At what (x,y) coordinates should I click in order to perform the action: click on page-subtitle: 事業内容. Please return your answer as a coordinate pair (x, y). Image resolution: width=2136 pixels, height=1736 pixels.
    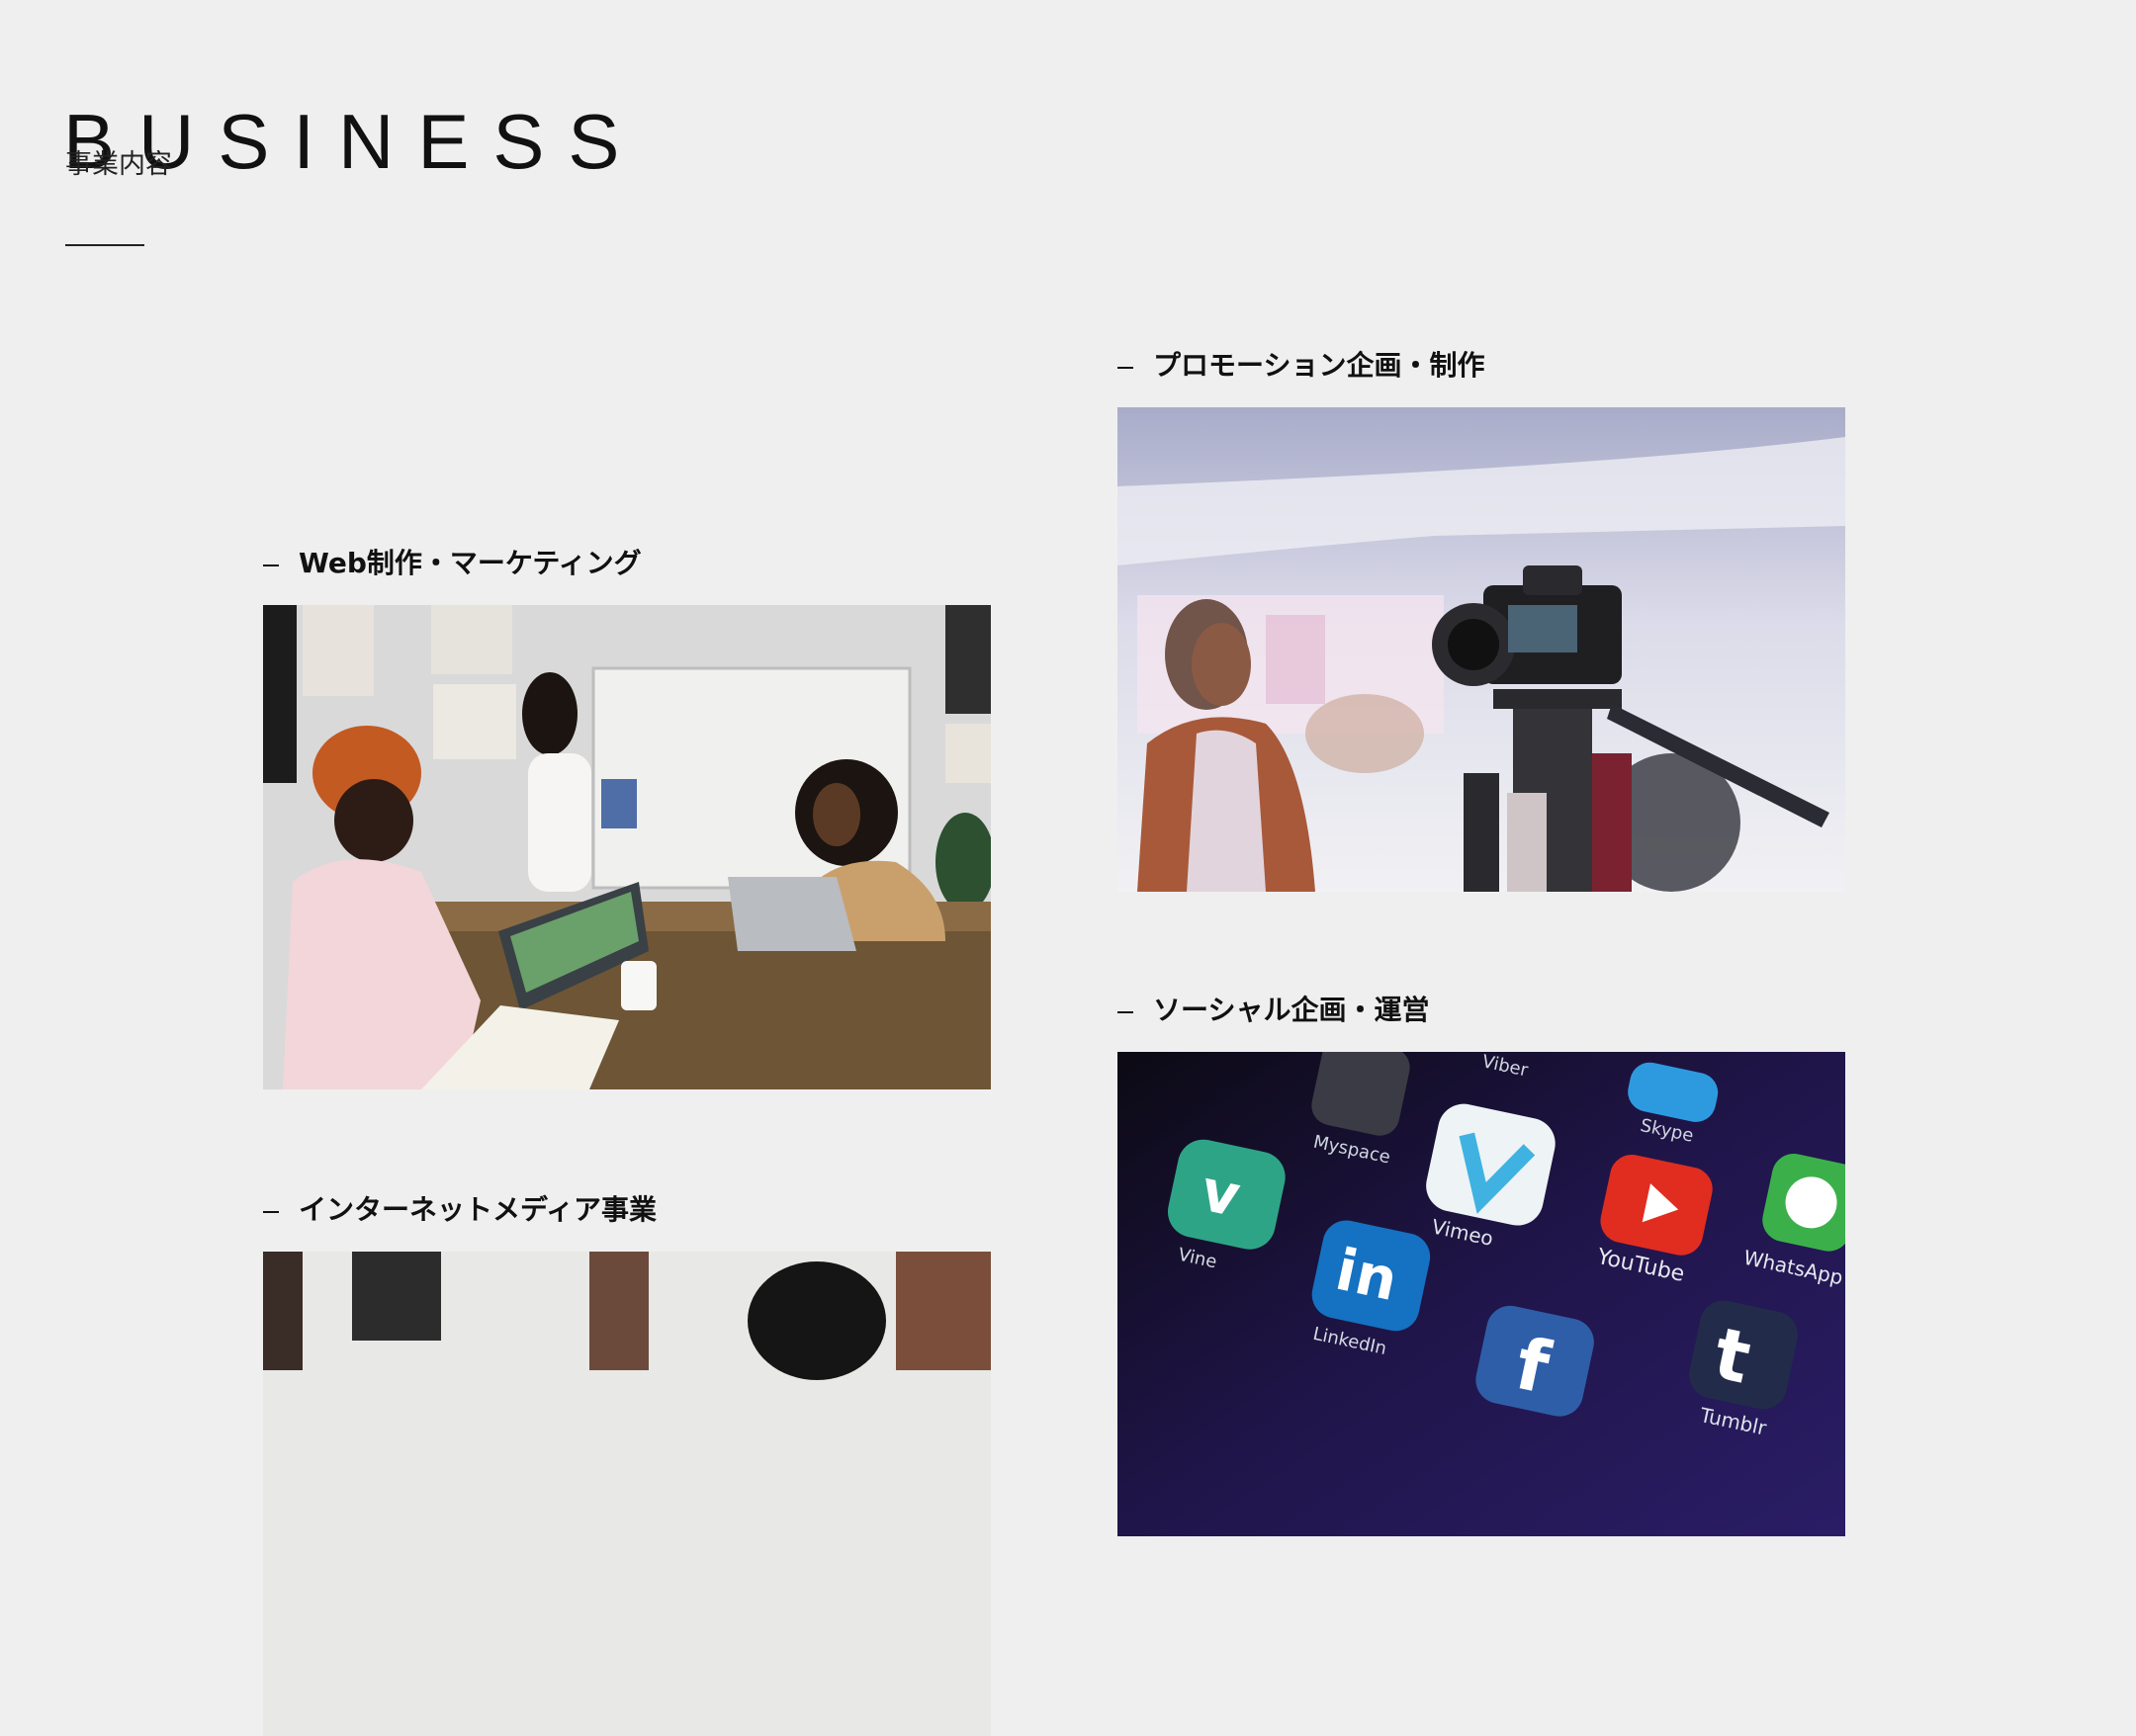
    Looking at the image, I should click on (119, 164).